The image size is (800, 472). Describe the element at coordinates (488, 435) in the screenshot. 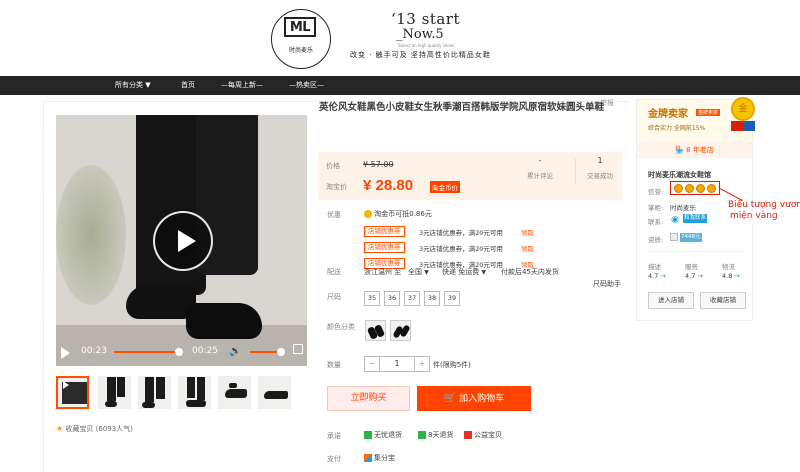

I see `guarantee-item-label: 公益宝贝` at that location.